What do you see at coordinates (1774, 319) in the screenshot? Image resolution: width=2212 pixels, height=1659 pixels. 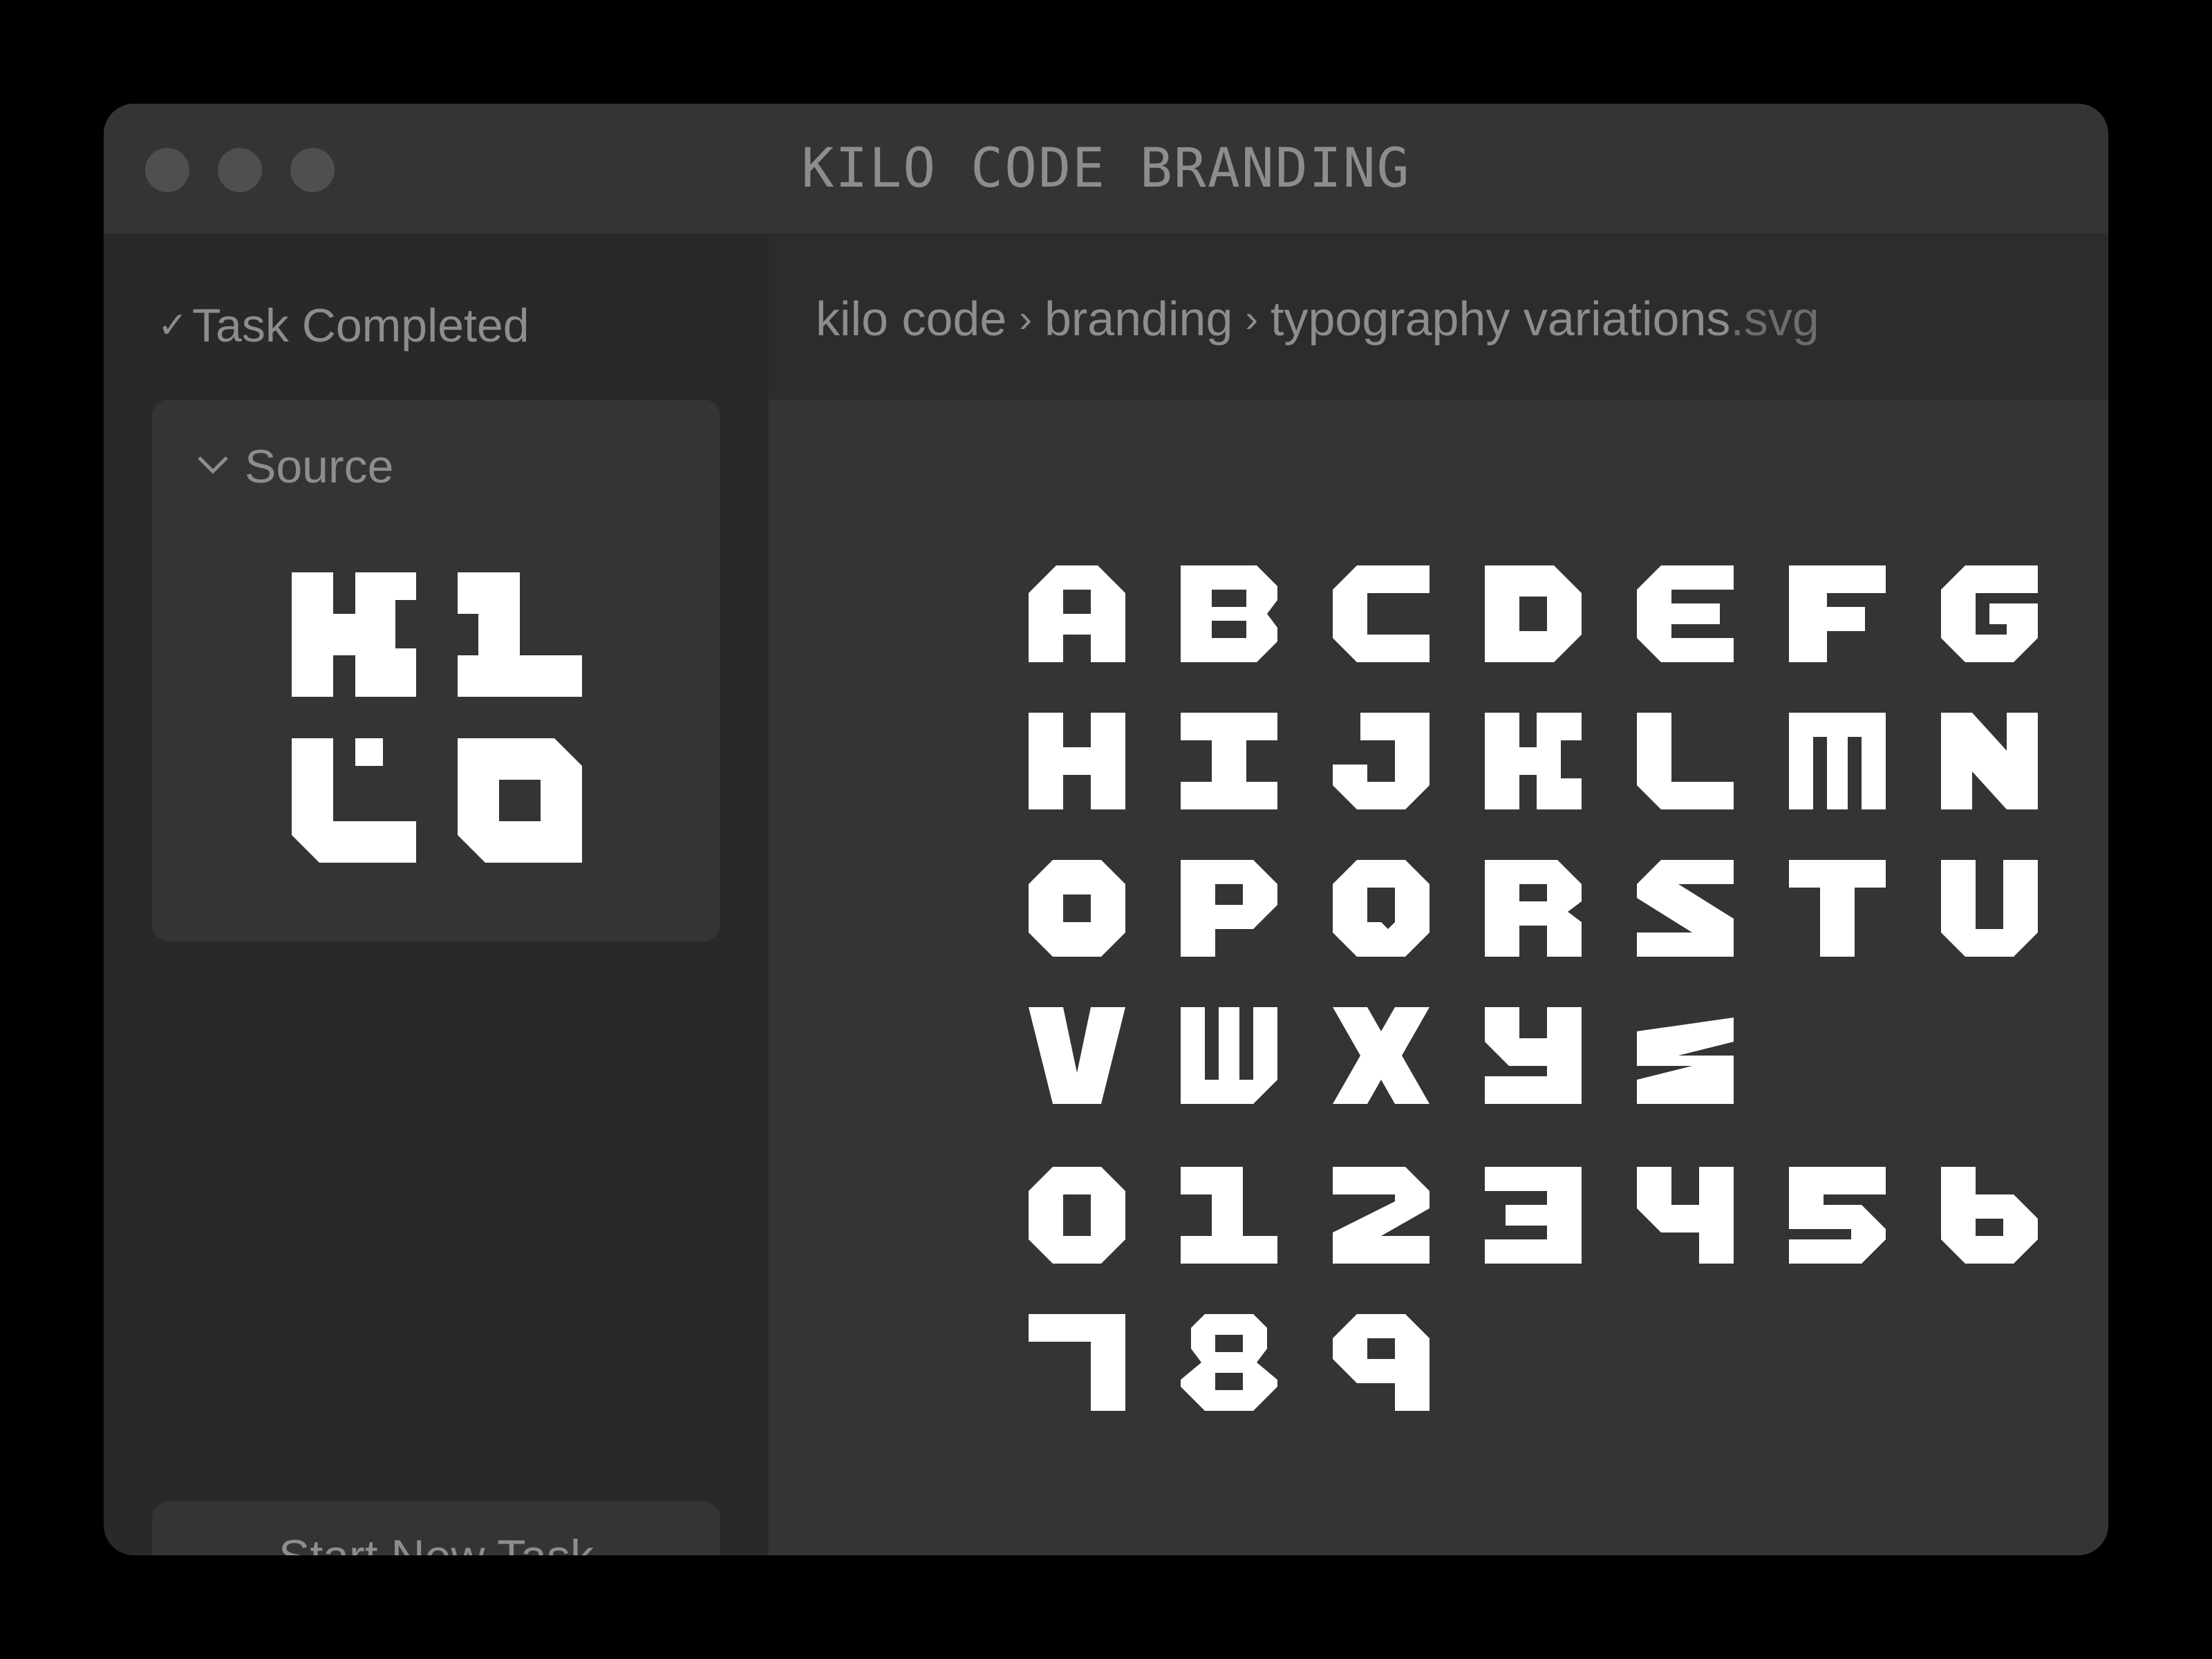 I see `file-extension: .svg` at bounding box center [1774, 319].